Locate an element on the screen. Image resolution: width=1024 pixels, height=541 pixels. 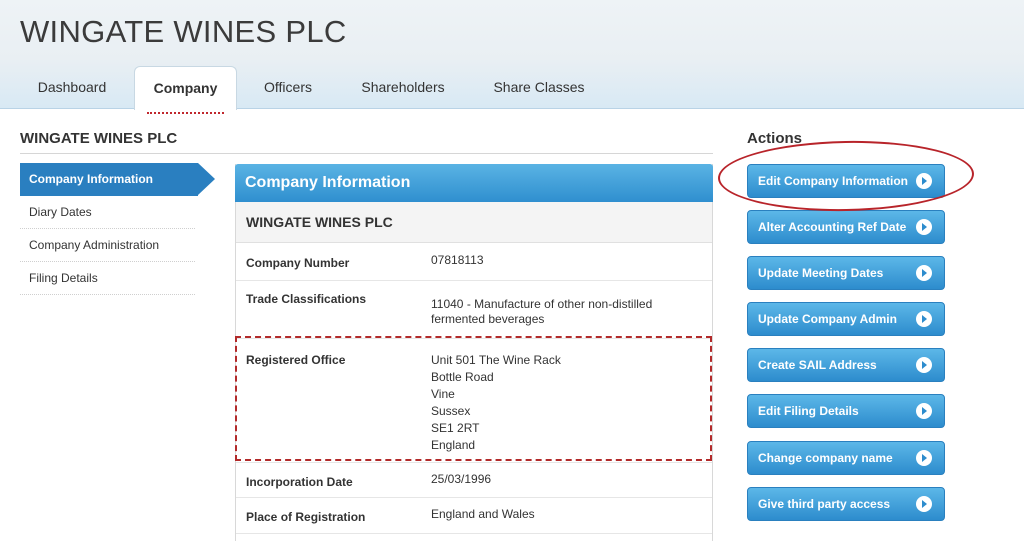
alter-accounting-ref-date-button: Alter Accounting Ref Date is located at coordinates (846, 227).